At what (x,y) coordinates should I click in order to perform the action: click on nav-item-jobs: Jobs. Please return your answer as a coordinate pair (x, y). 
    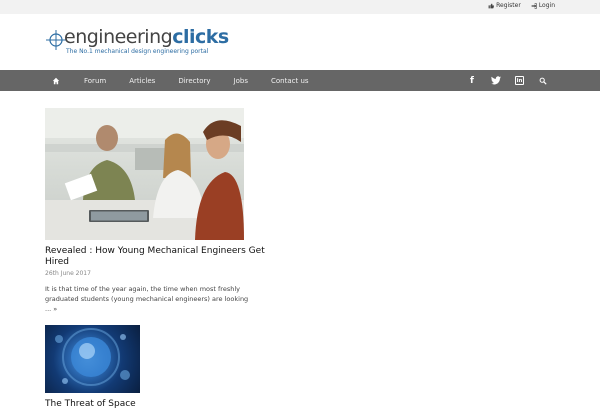
    Looking at the image, I should click on (241, 81).